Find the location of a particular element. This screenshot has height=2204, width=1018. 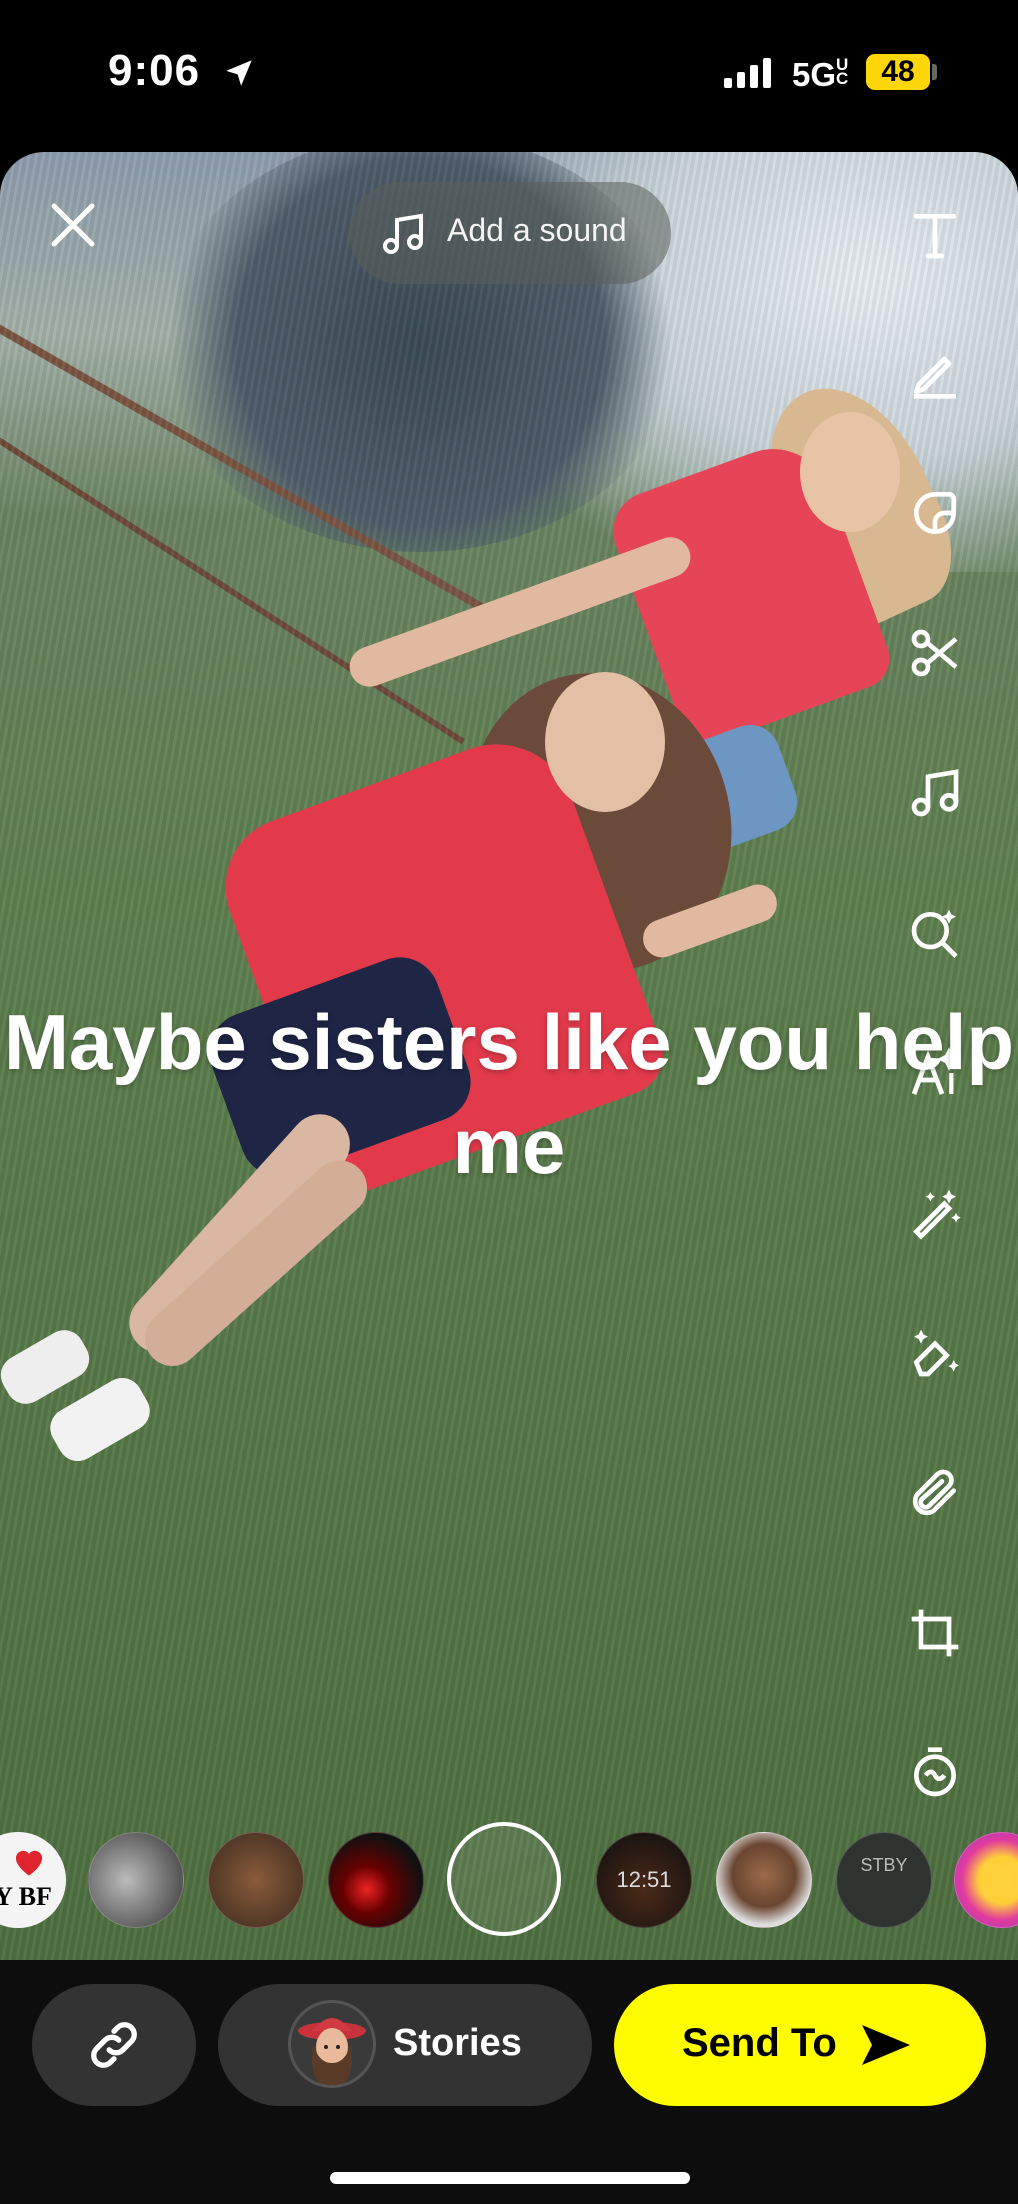

text-tool-button is located at coordinates (935, 235).